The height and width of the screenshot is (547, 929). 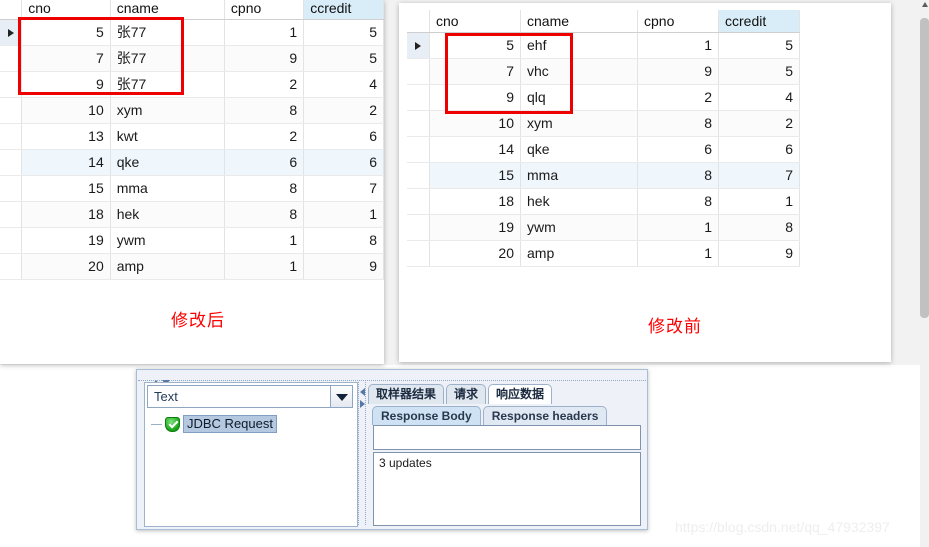 I want to click on cell-ccredit: 2, so click(x=759, y=123).